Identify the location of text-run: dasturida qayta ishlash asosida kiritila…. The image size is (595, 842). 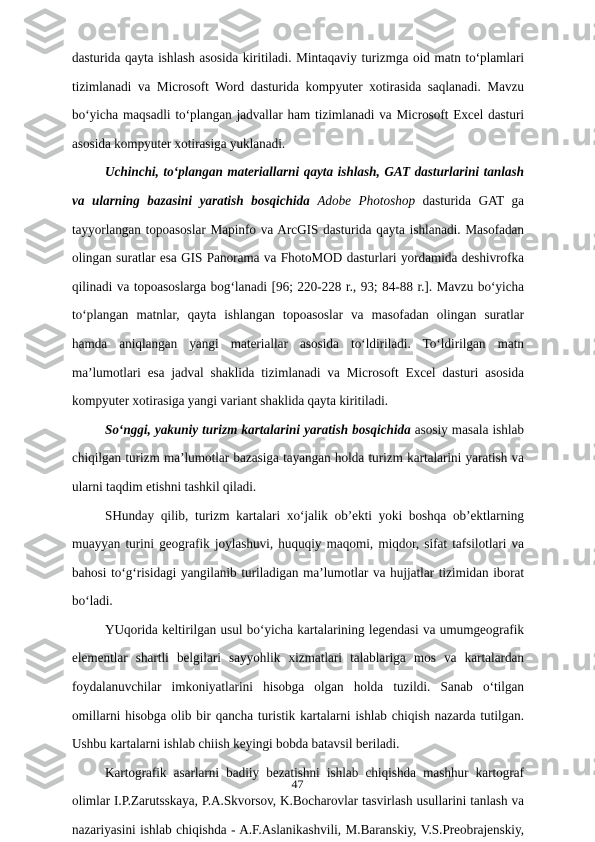
(298, 100).